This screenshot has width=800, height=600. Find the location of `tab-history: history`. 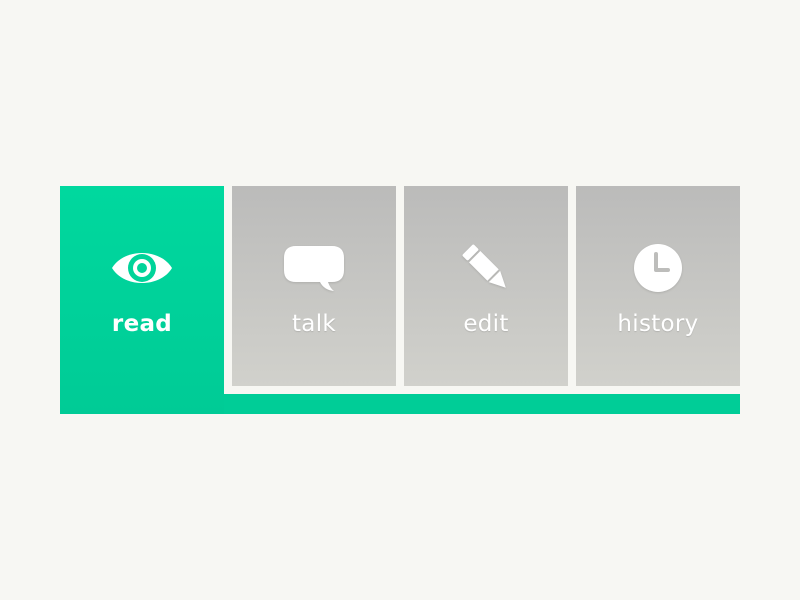

tab-history: history is located at coordinates (658, 286).